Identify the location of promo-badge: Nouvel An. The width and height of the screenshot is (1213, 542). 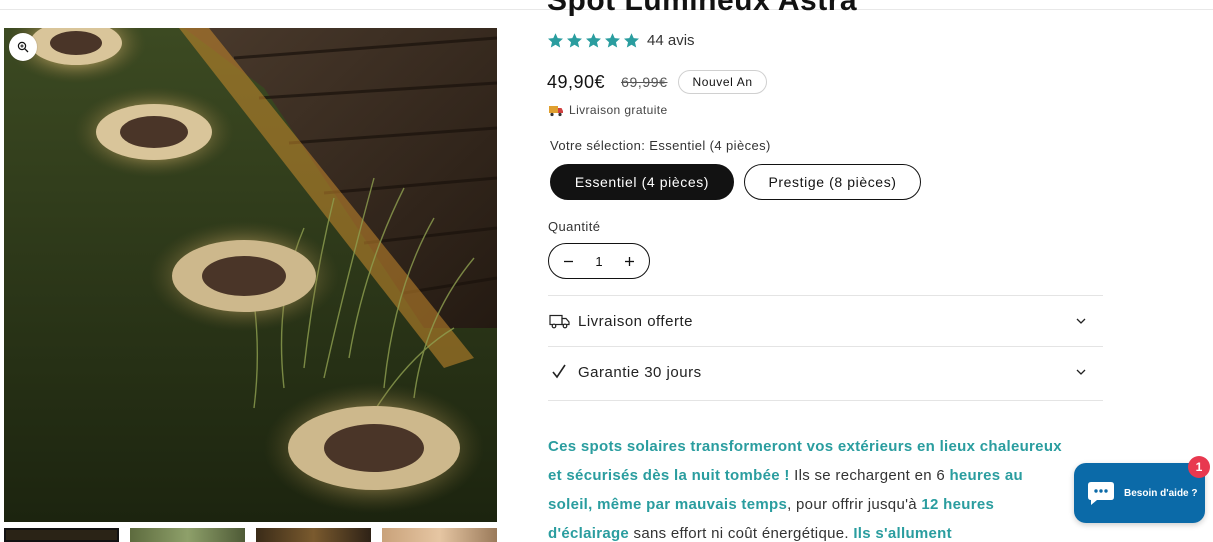
(722, 82).